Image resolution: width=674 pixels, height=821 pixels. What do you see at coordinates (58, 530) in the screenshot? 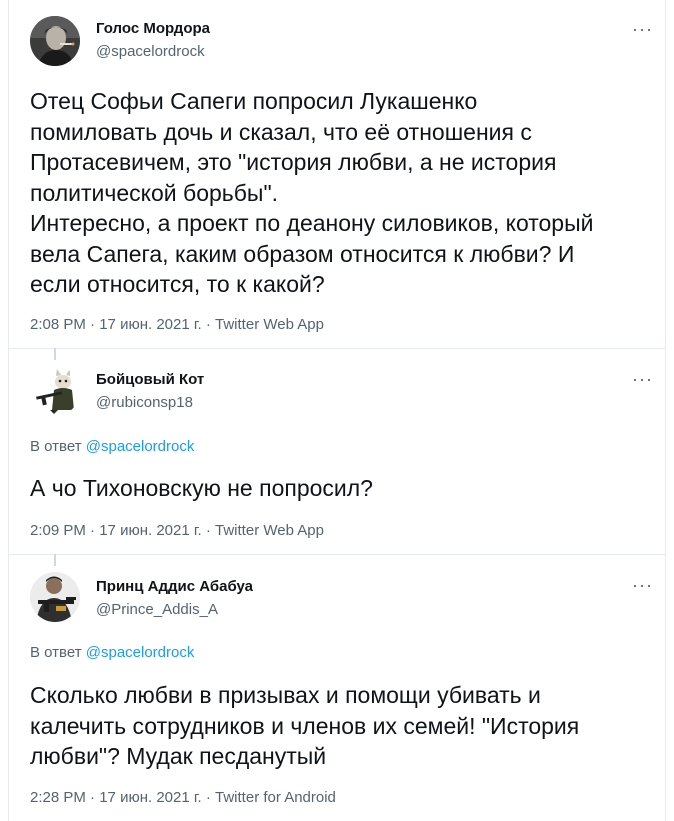
I see `tweet-time: 2:09 PM` at bounding box center [58, 530].